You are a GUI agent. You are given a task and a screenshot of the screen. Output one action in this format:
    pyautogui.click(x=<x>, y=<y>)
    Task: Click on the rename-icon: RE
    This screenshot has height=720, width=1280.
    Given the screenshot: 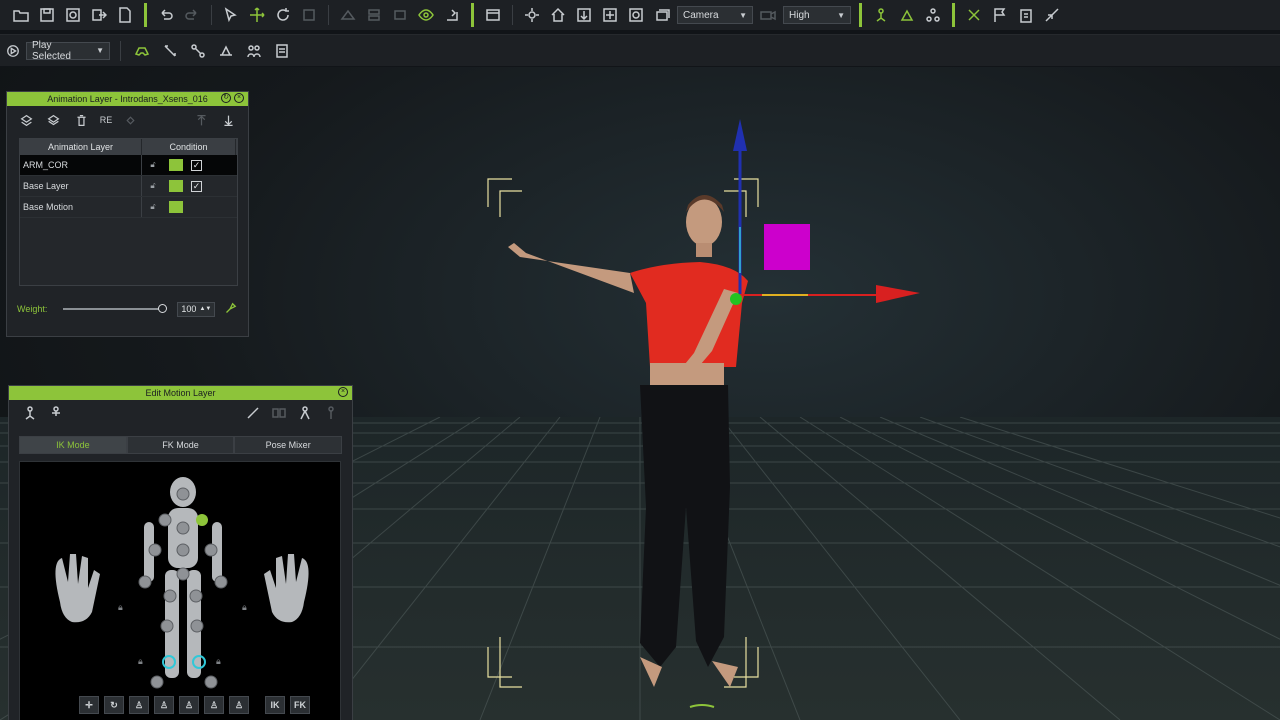 What is the action you would take?
    pyautogui.click(x=106, y=120)
    